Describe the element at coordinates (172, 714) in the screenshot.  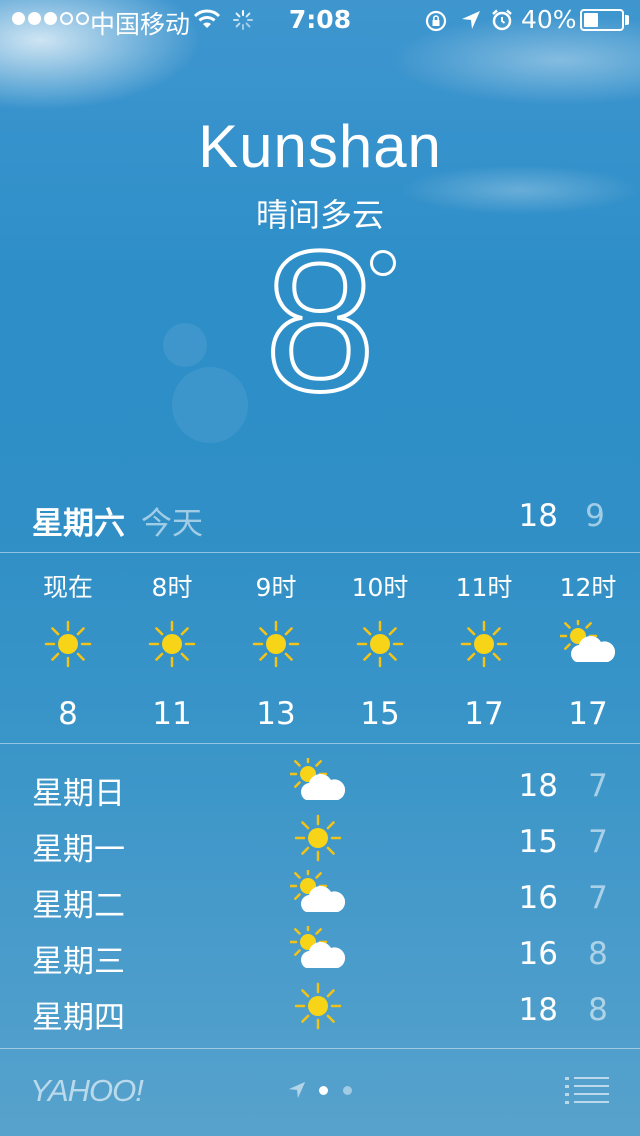
I see `hour-temperature: 11` at that location.